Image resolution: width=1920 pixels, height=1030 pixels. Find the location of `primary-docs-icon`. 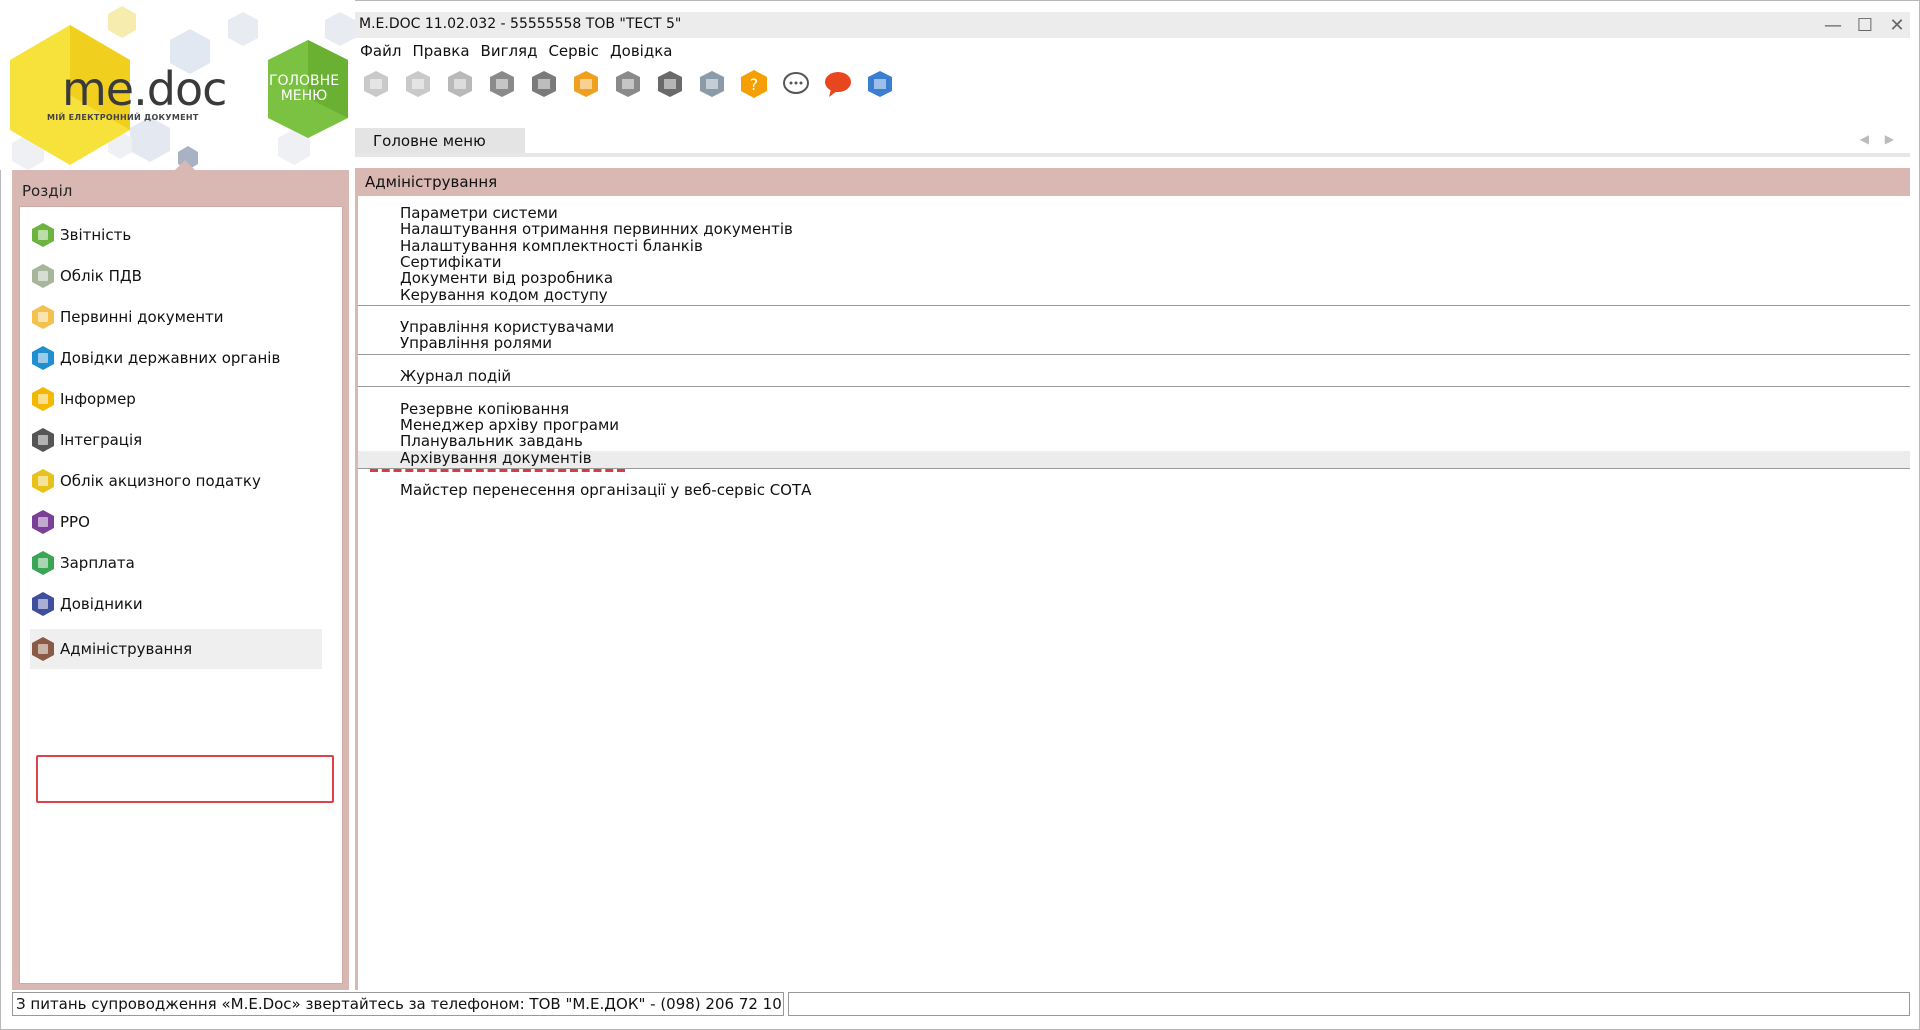

primary-docs-icon is located at coordinates (43, 317).